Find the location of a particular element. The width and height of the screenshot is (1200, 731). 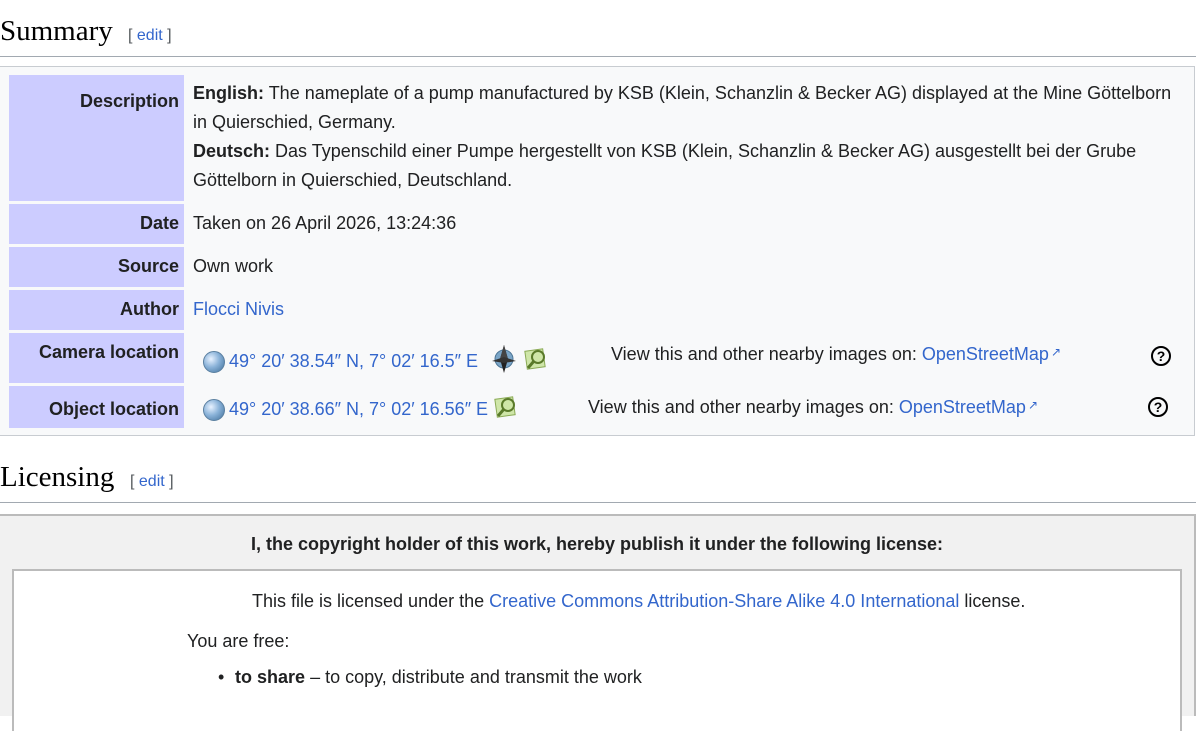

licensing-heading: Licensing [ edit ] is located at coordinates (598, 479).